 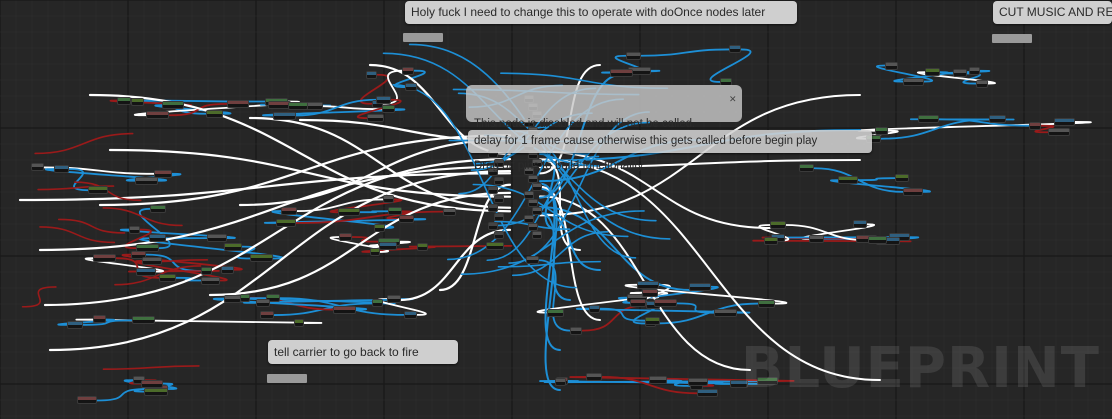 I want to click on comment-right-handle, so click(x=1012, y=38).